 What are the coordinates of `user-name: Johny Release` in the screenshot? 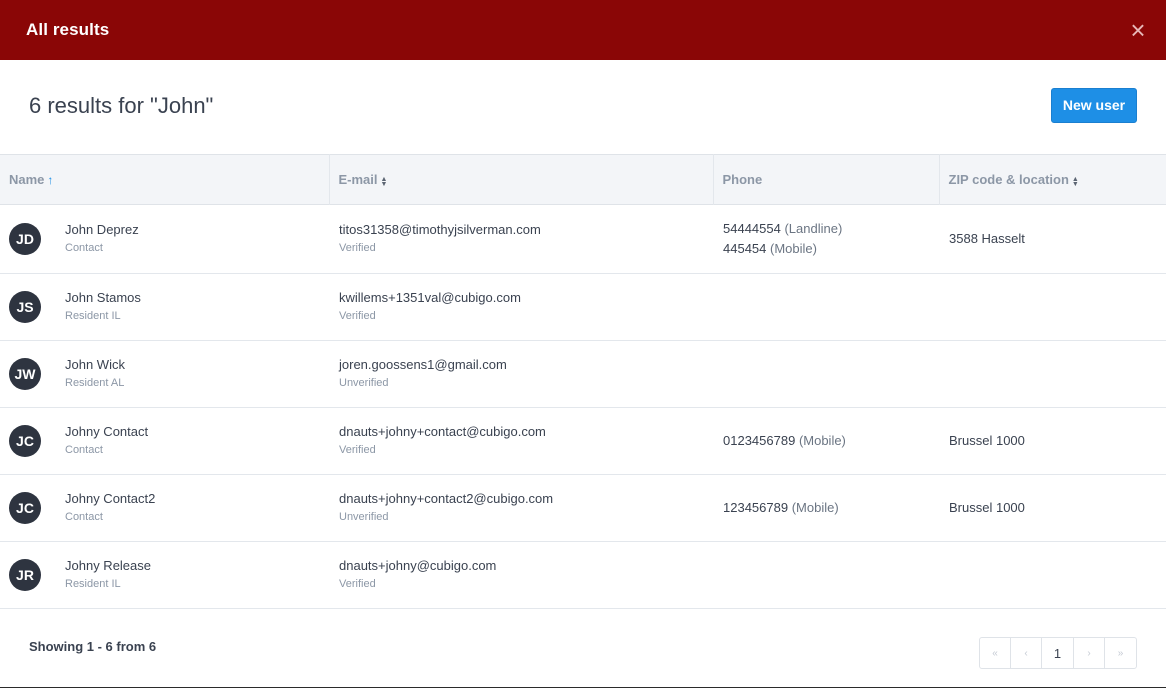 It's located at (108, 565).